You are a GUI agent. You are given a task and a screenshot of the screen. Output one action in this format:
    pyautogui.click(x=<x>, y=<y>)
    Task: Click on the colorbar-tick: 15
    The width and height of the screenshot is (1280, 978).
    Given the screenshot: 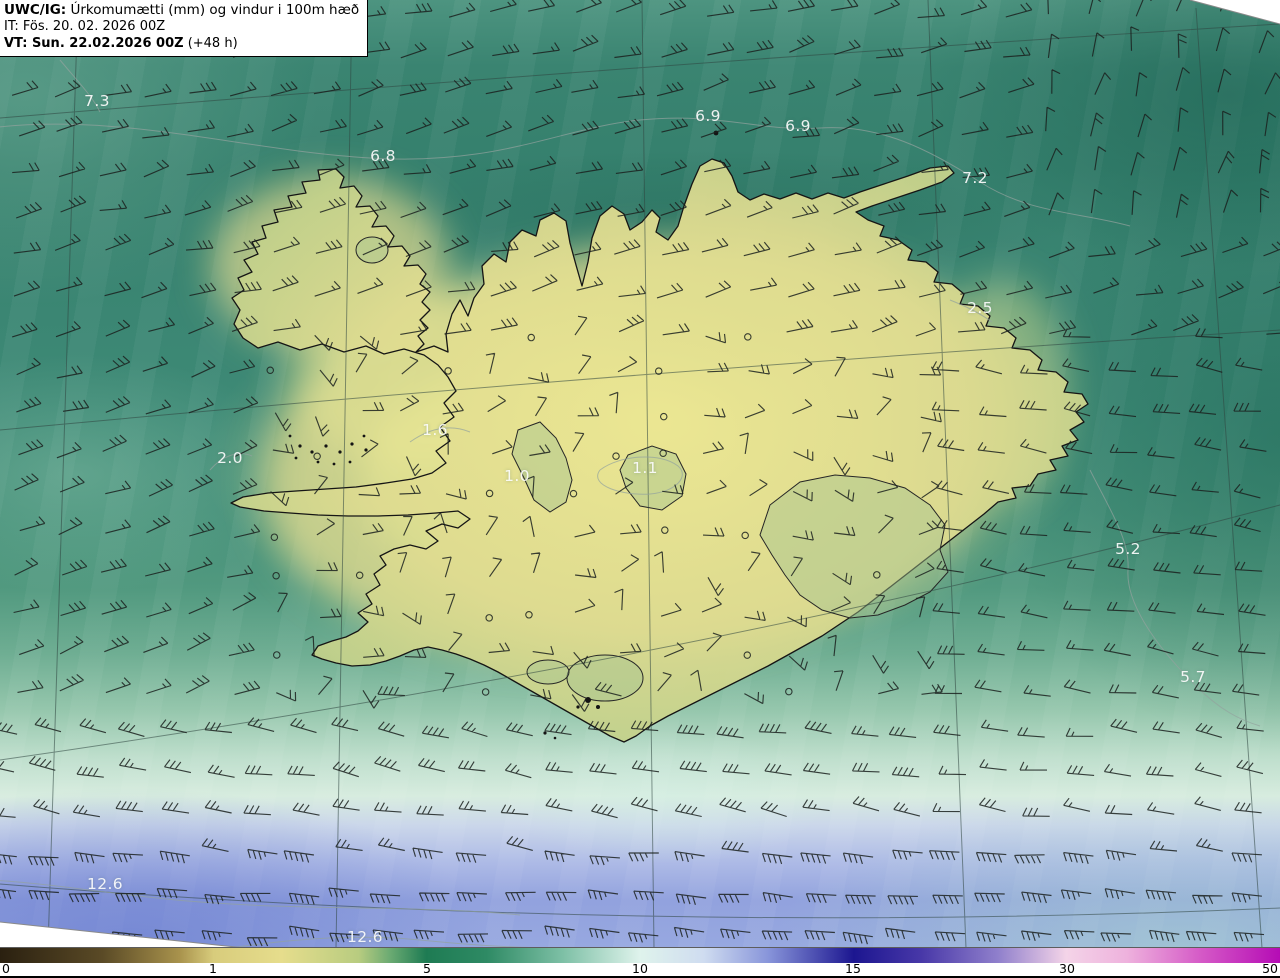 What is the action you would take?
    pyautogui.click(x=853, y=968)
    